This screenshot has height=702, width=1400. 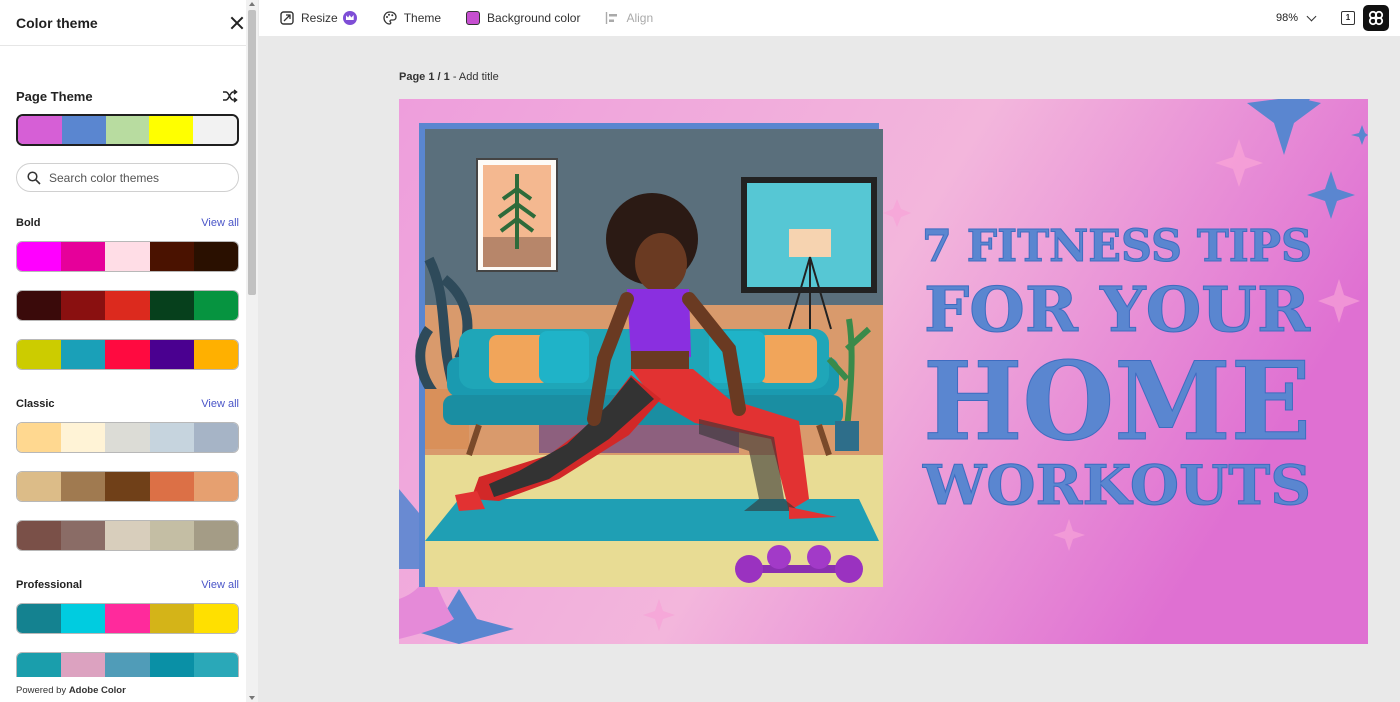 I want to click on section-title: Classic, so click(x=35, y=404).